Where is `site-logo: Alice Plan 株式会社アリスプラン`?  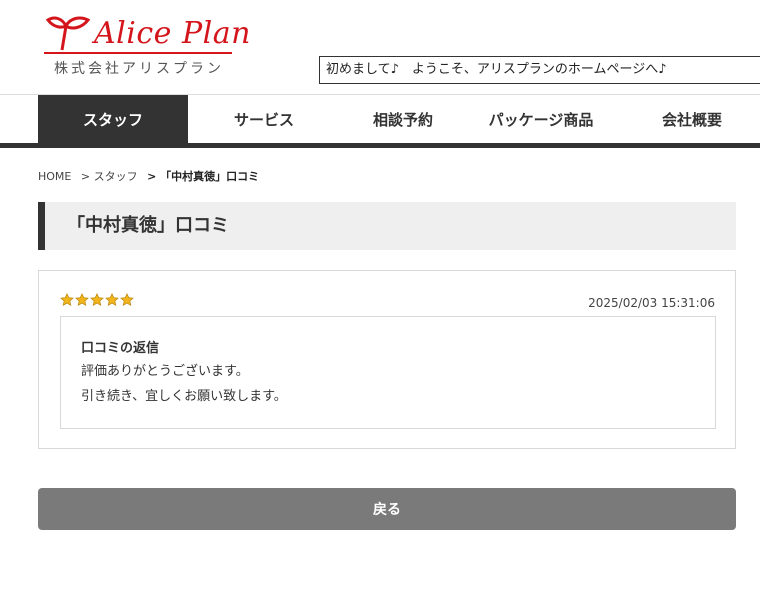
site-logo: Alice Plan 株式会社アリスプラン is located at coordinates (147, 49).